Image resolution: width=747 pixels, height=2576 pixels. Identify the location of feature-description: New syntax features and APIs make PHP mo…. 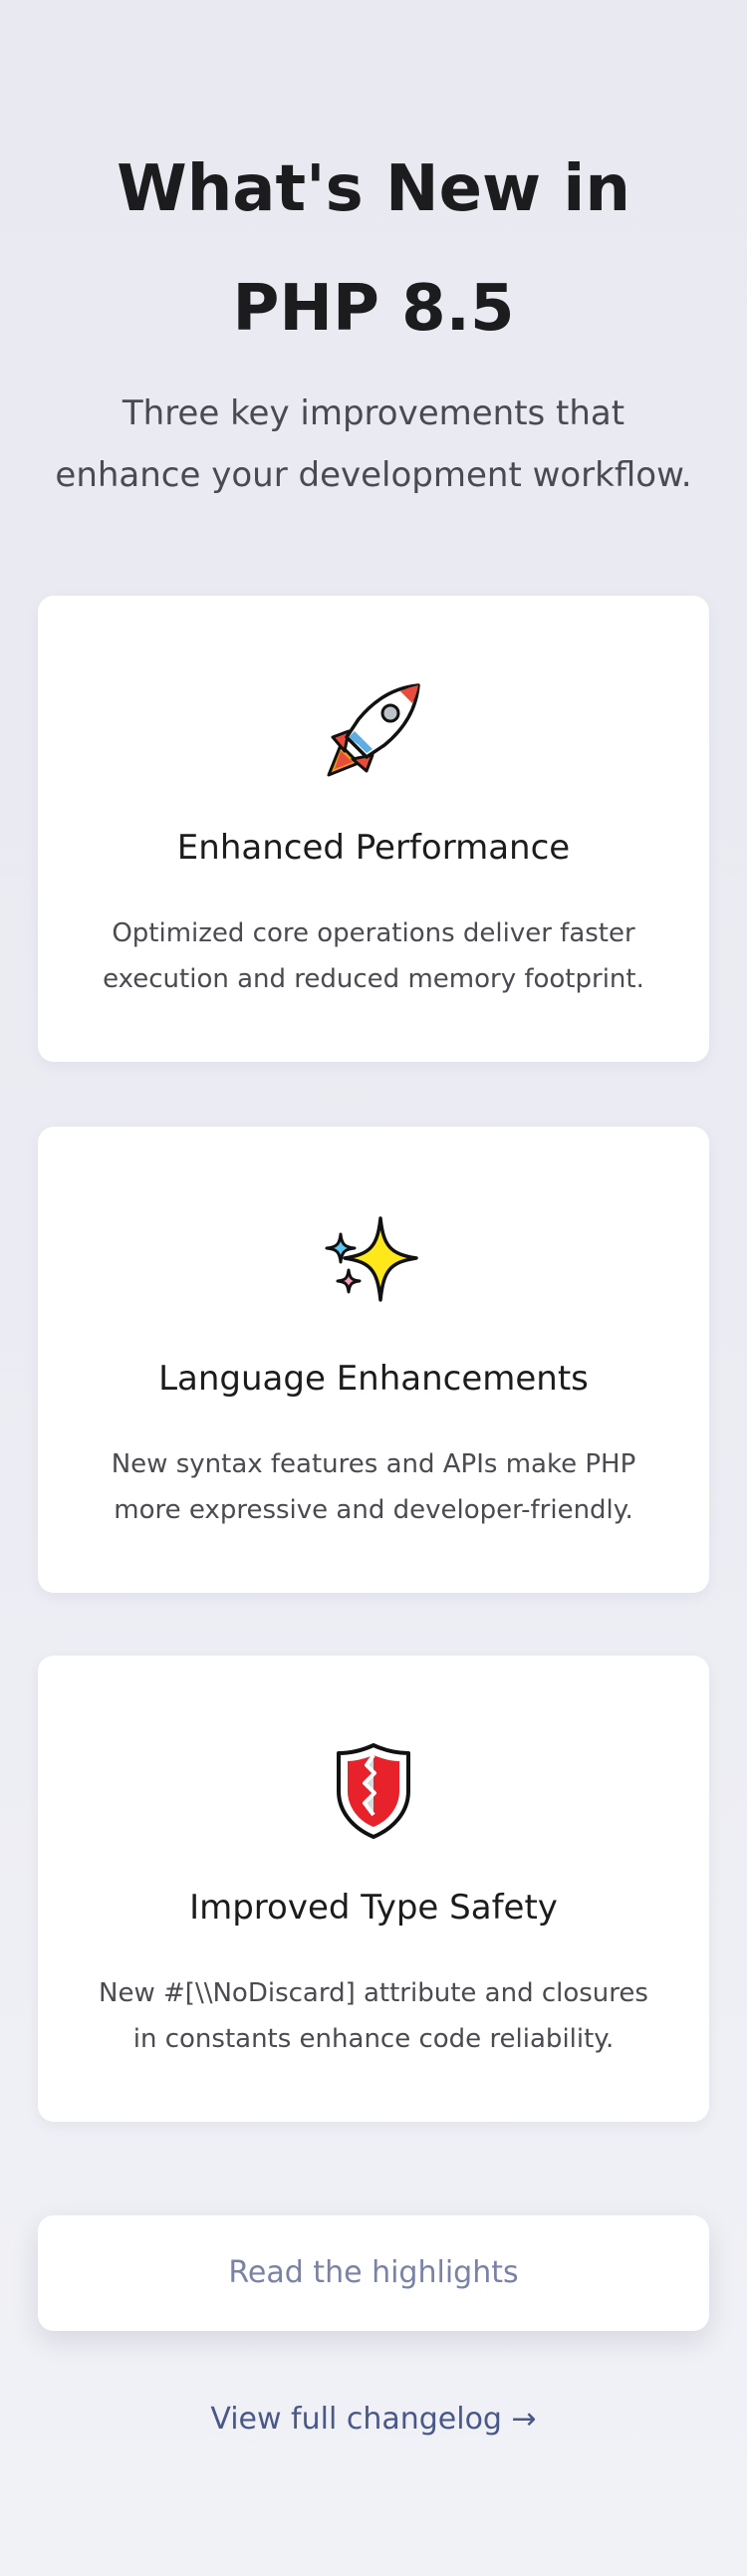
(373, 1487).